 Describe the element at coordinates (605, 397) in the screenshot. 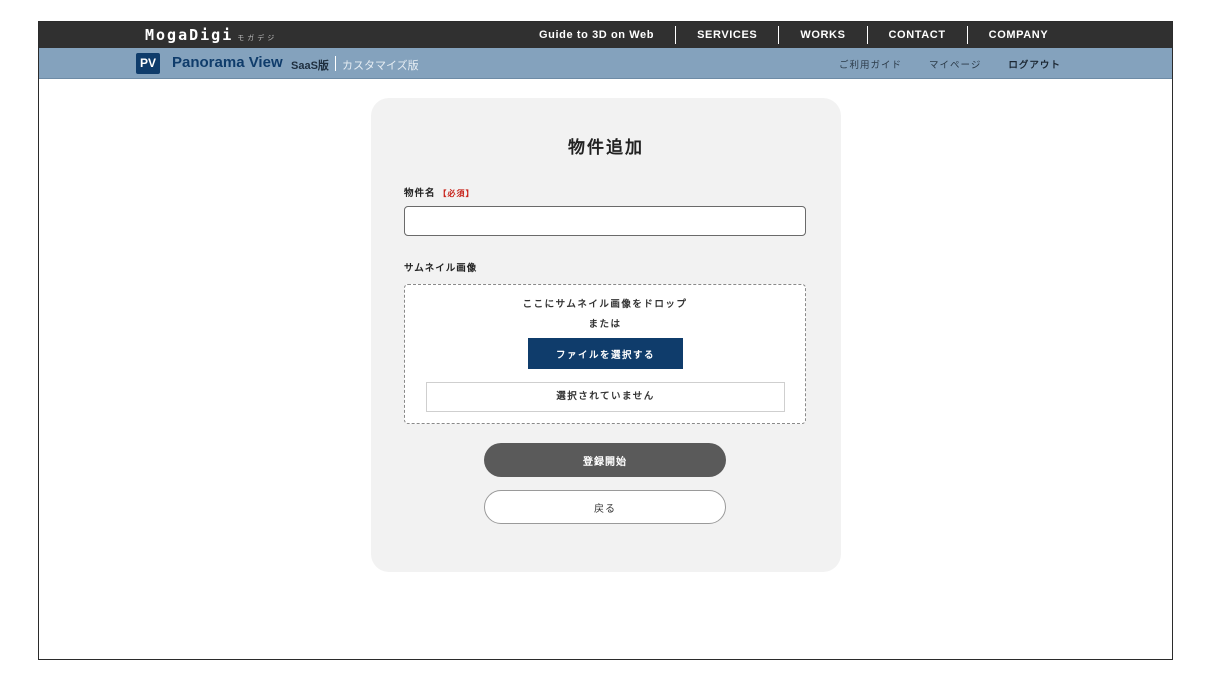

I see `file-status: 選択されていません` at that location.